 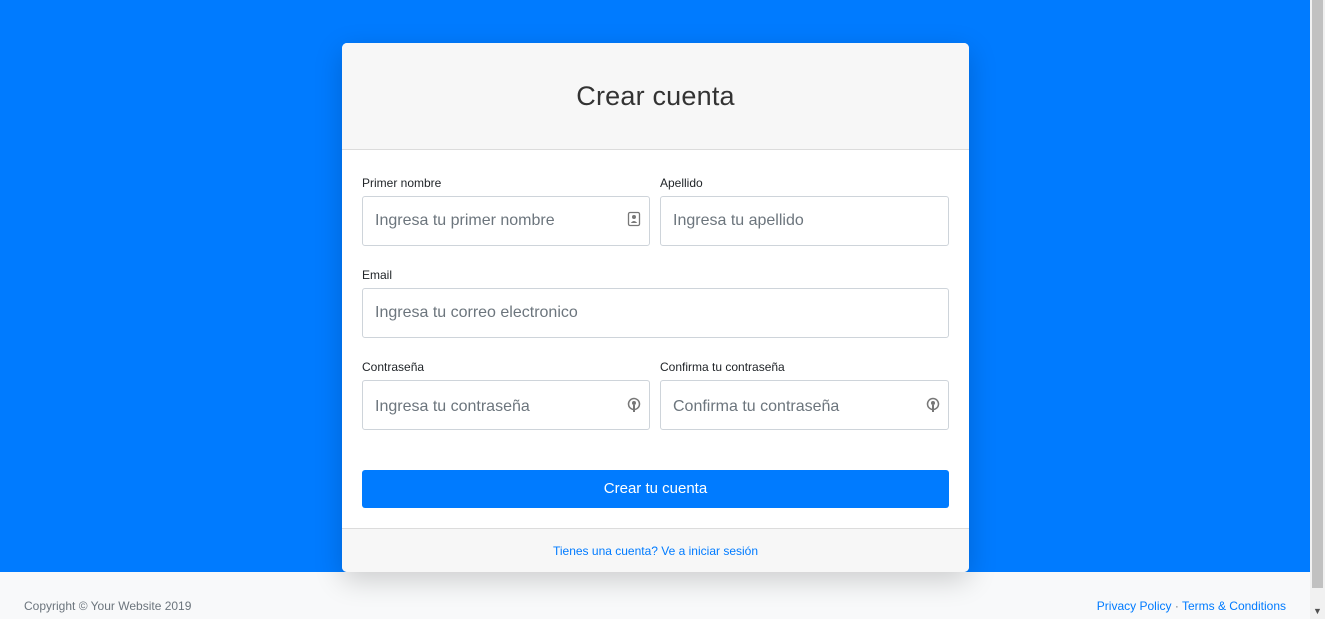 I want to click on privacy-policy-link: Privacy Policy, so click(x=1134, y=606).